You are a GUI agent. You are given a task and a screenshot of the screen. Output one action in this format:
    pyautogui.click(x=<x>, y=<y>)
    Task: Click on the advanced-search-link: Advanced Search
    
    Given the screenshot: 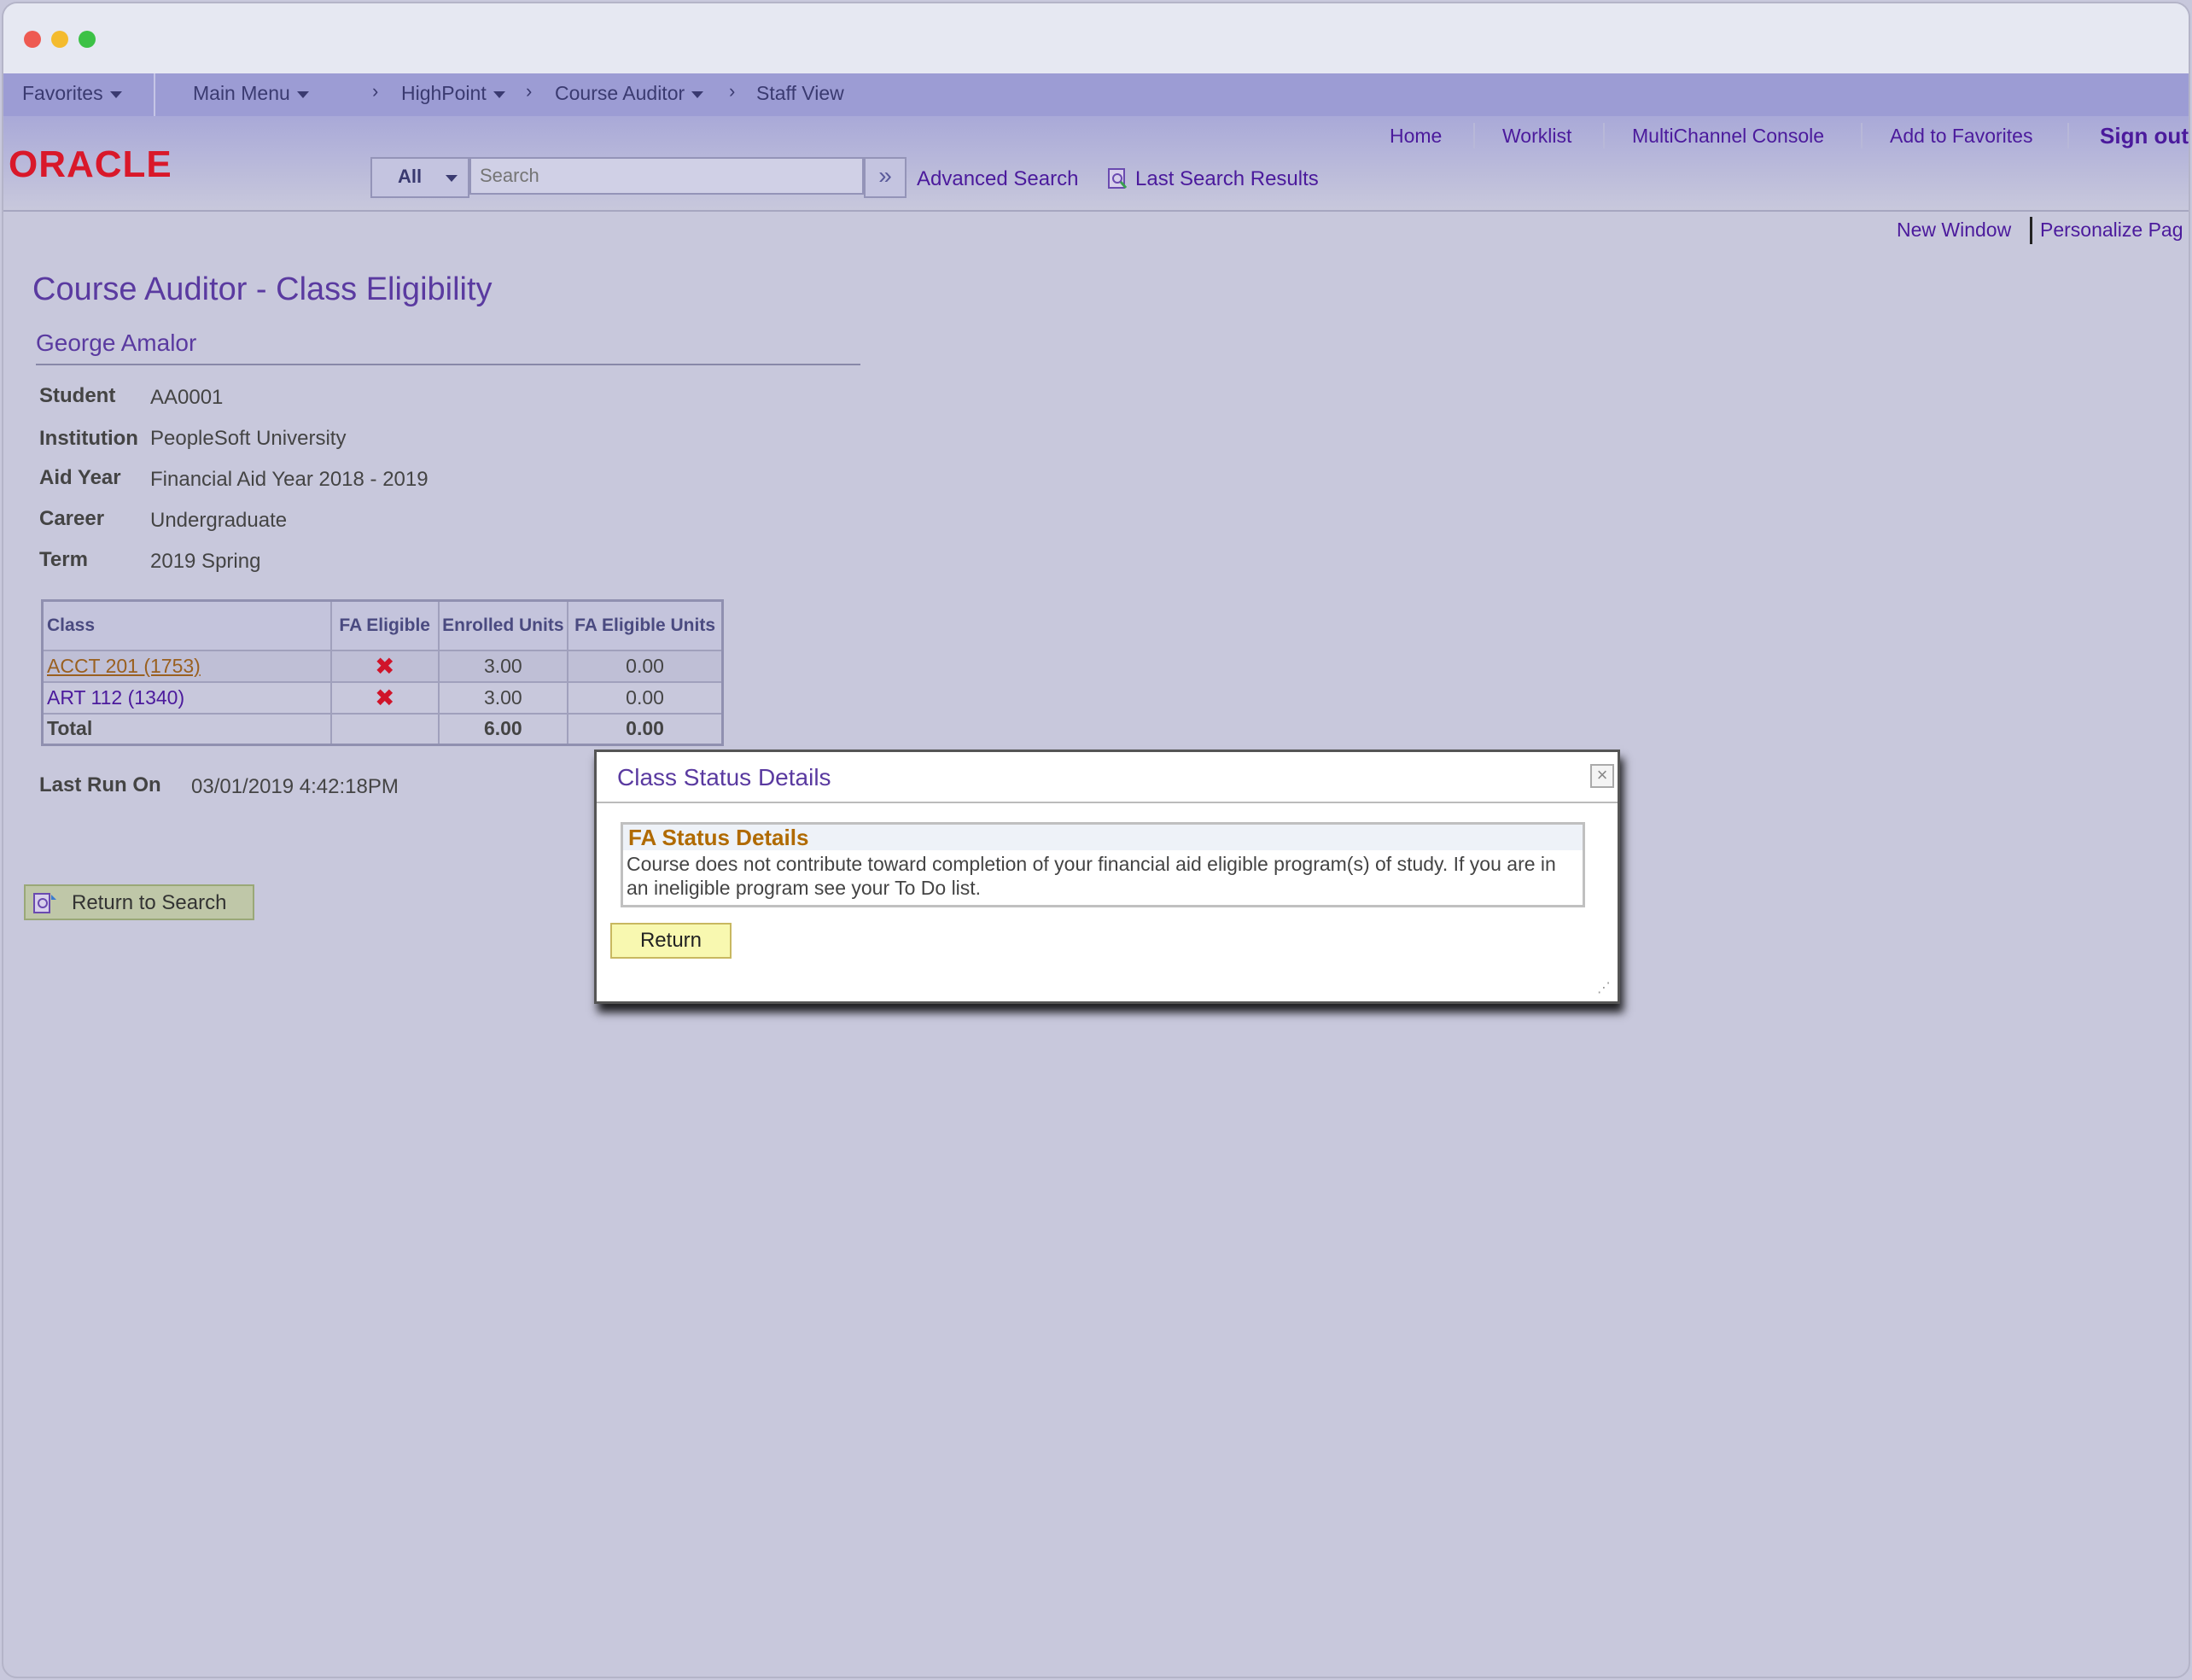 What is the action you would take?
    pyautogui.click(x=998, y=179)
    